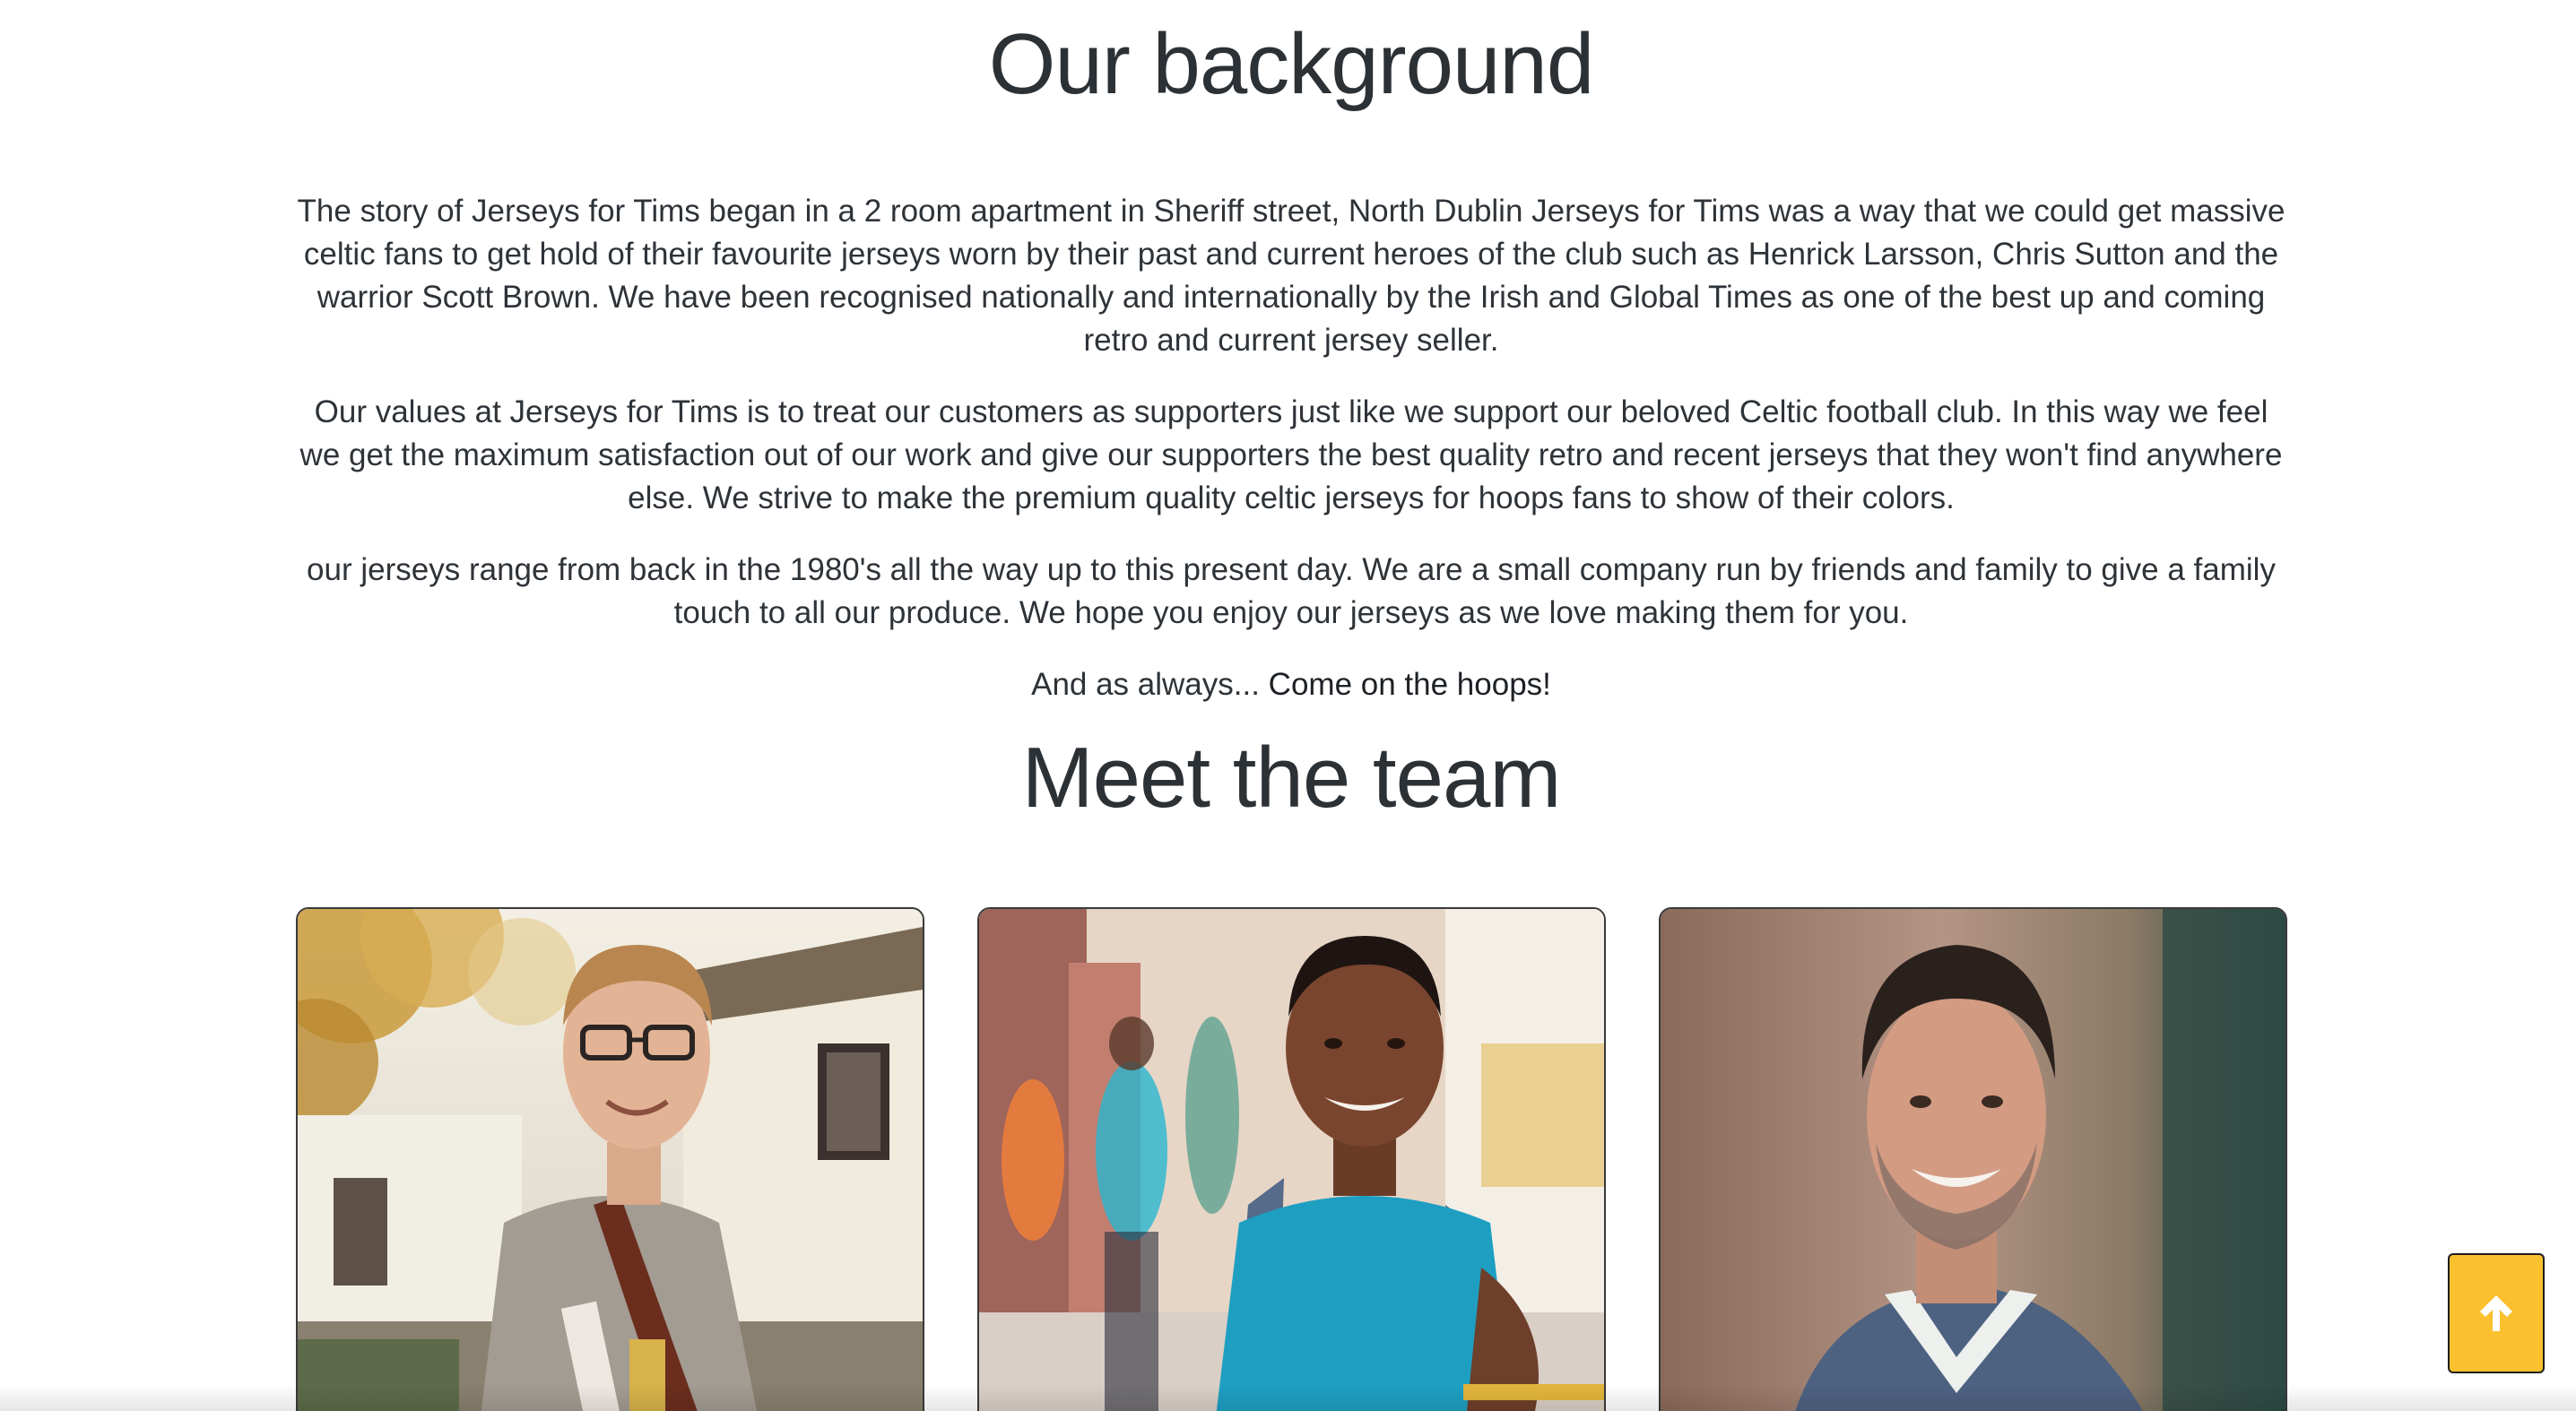 The image size is (2576, 1411). I want to click on closing-line: And as always... Come on the hoops!, so click(1291, 684).